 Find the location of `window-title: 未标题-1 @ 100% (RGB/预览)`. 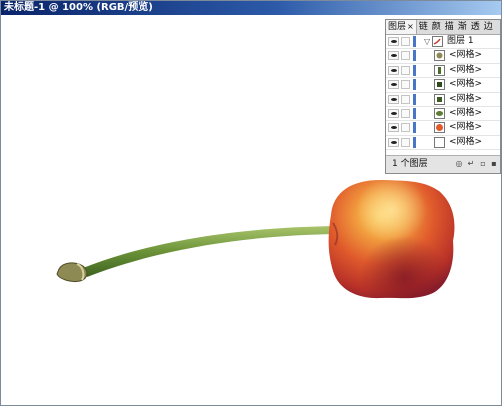

window-title: 未标题-1 @ 100% (RGB/预览) is located at coordinates (251, 8).